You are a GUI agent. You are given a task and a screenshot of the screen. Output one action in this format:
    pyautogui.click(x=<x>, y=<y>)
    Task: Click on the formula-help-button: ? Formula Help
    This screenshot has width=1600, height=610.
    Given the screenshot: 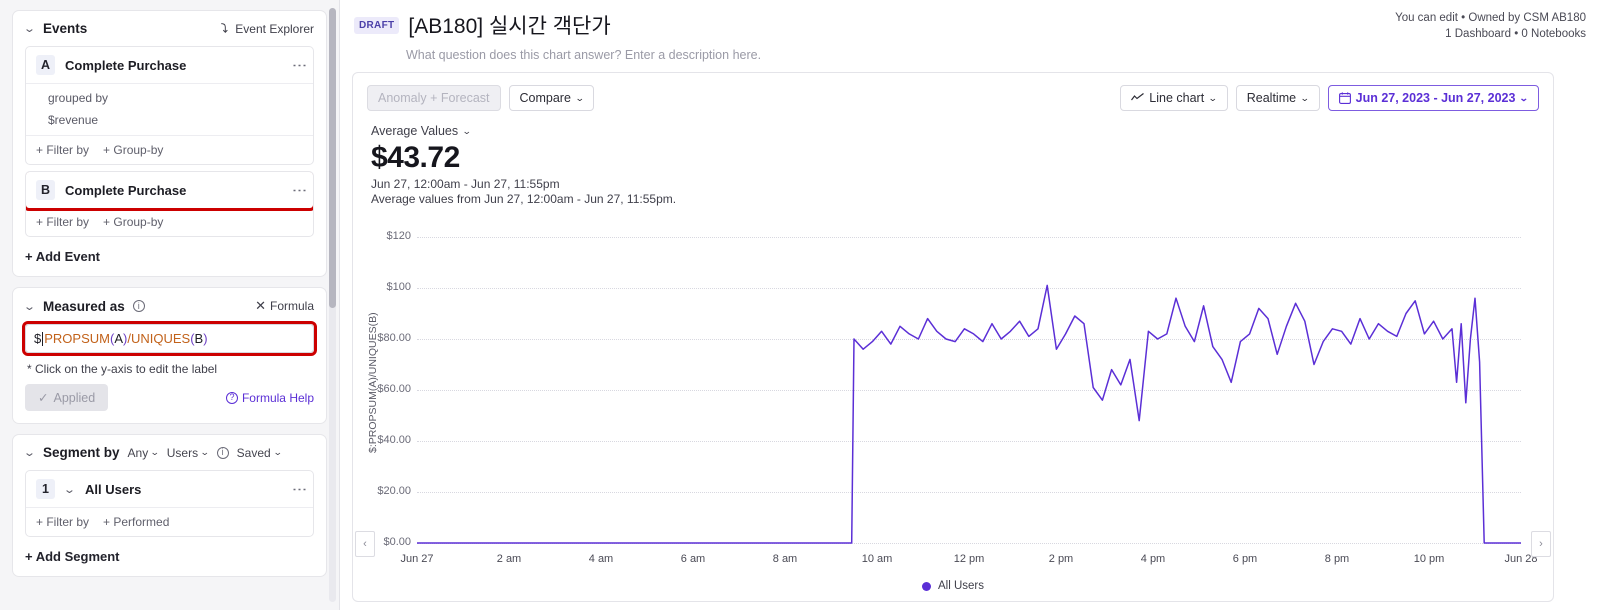 What is the action you would take?
    pyautogui.click(x=269, y=397)
    